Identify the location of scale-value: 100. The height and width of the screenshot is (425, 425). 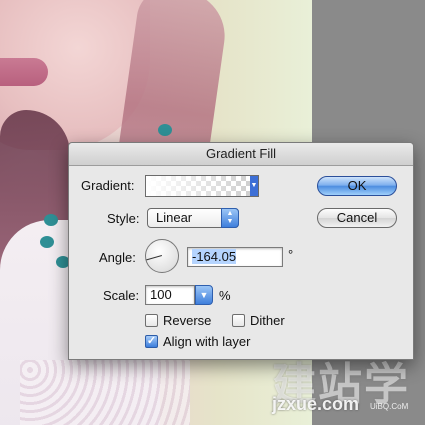
(161, 294).